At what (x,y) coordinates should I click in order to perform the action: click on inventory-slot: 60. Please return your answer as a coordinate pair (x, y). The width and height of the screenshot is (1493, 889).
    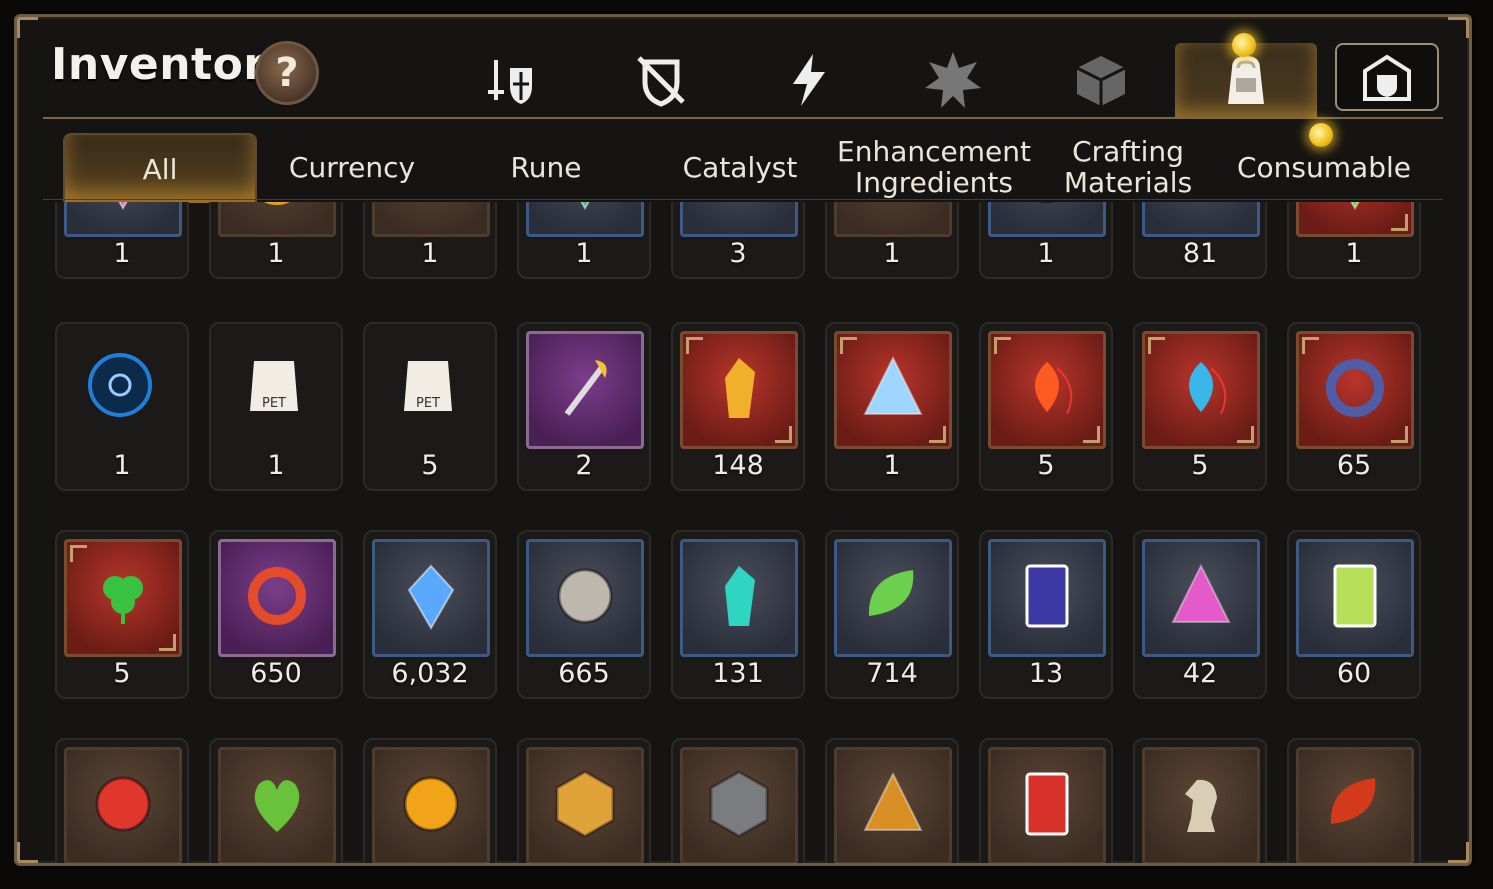
    Looking at the image, I should click on (1354, 614).